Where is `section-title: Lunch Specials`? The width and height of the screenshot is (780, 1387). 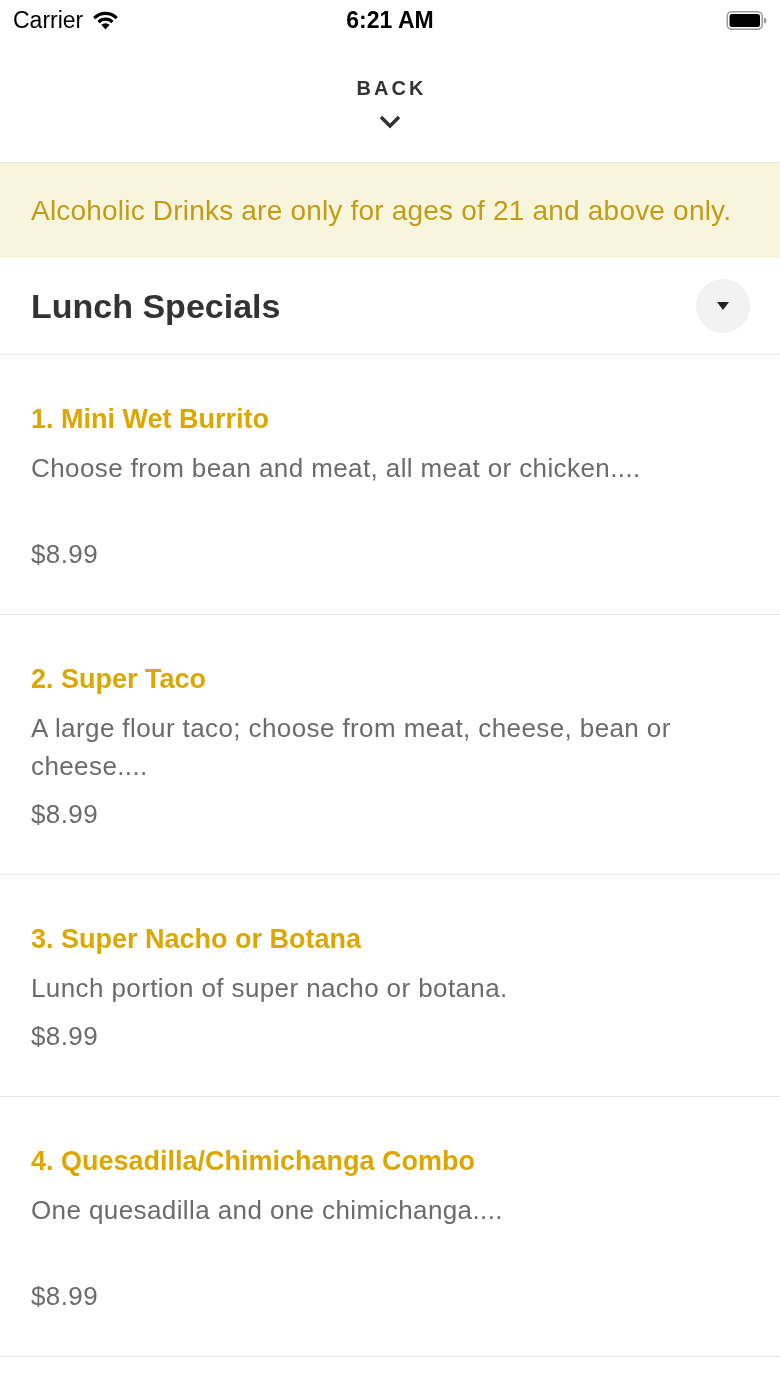 section-title: Lunch Specials is located at coordinates (156, 306).